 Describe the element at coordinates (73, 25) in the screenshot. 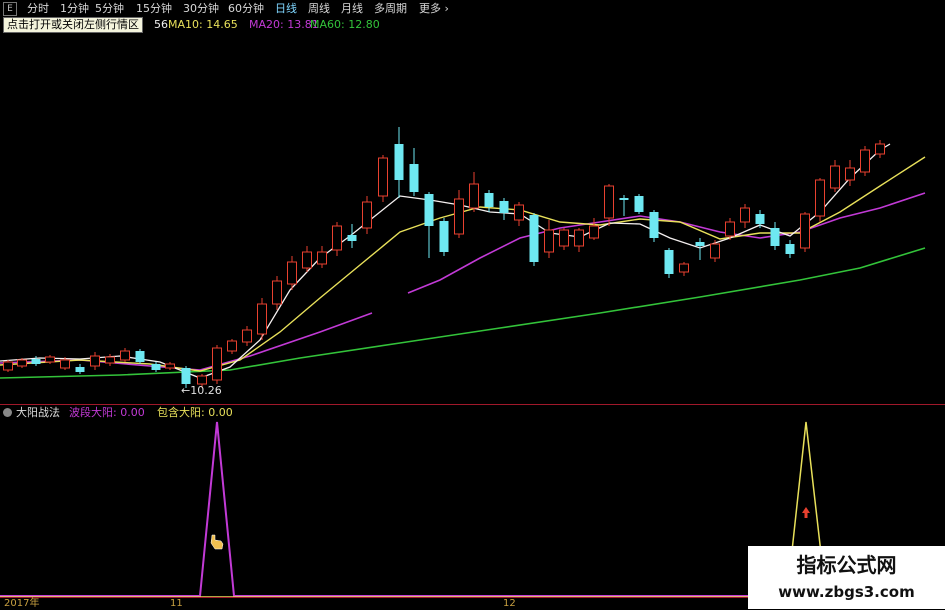

I see `toggle-panel-tooltip: 点击打开或关闭左侧行情区` at that location.